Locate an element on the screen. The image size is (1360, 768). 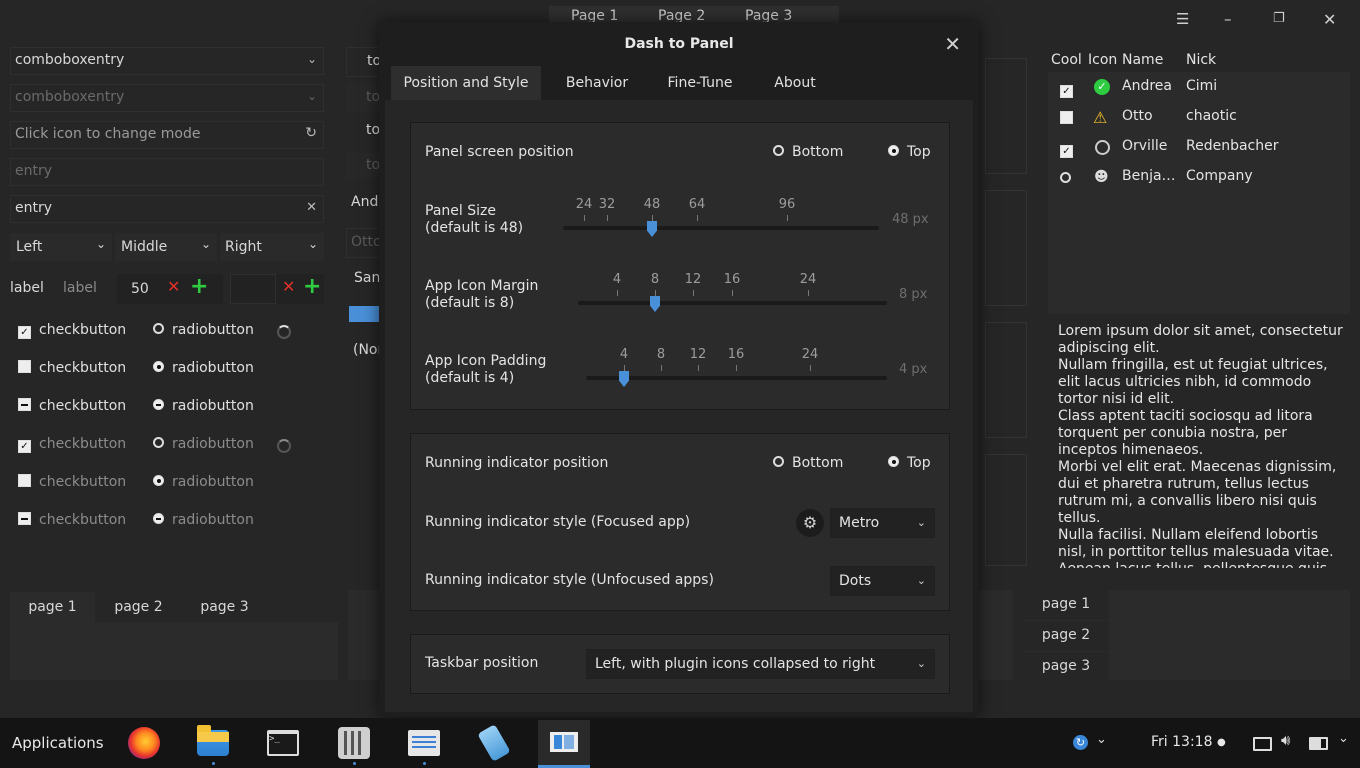
column-header-nick: Nick is located at coordinates (1201, 60).